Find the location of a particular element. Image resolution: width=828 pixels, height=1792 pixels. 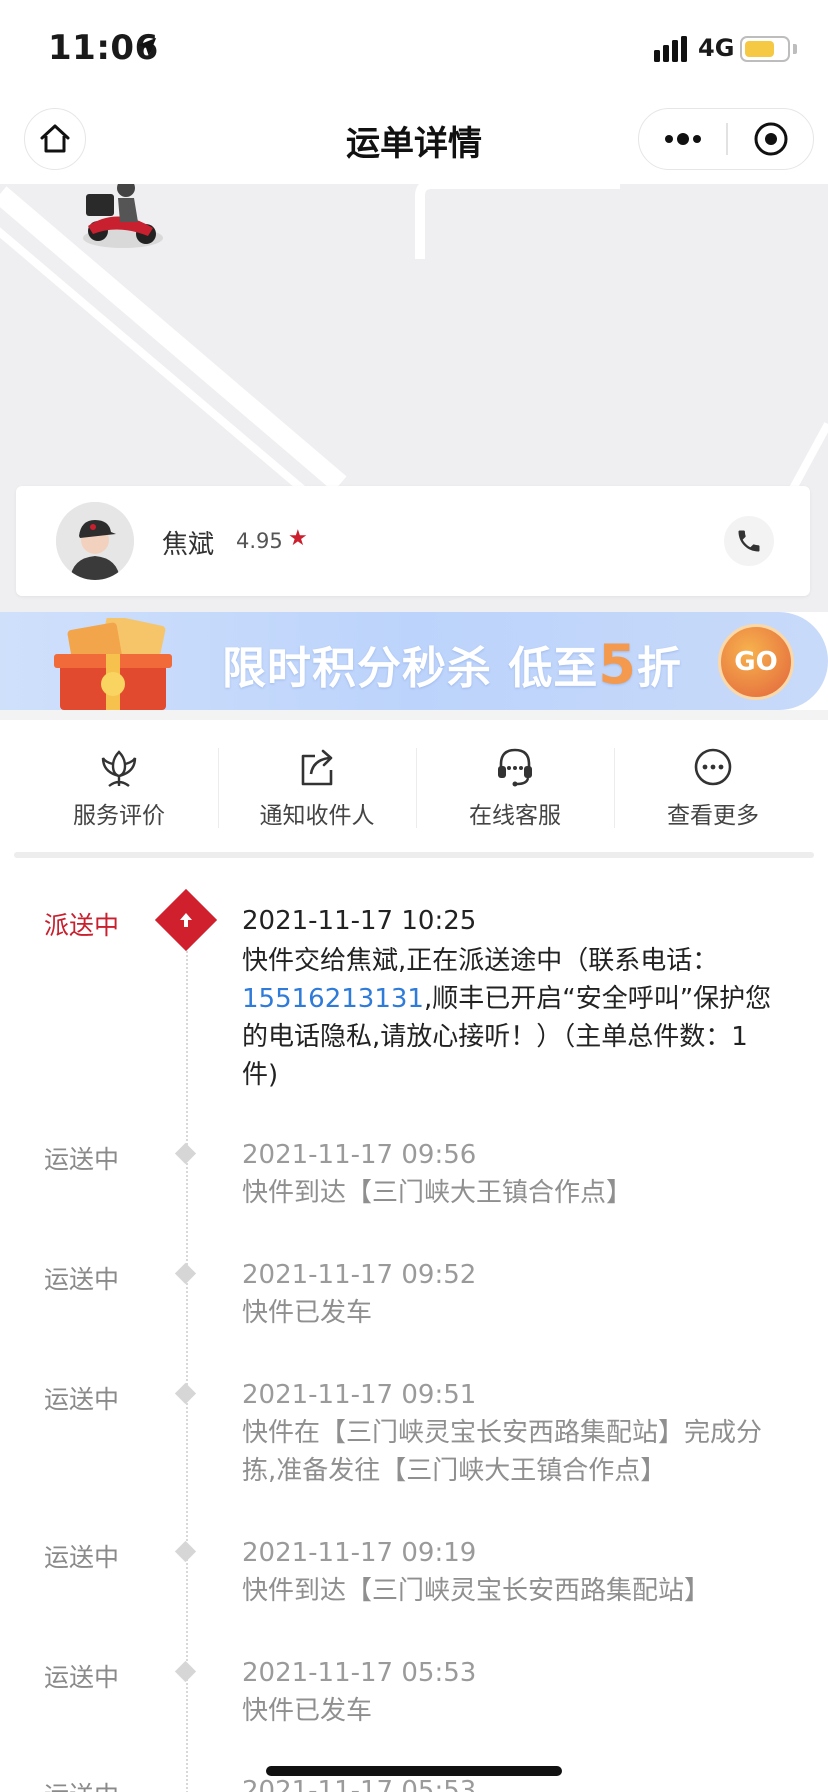

banner-text: 限时积分秒杀 低至5折 is located at coordinates (452, 664).